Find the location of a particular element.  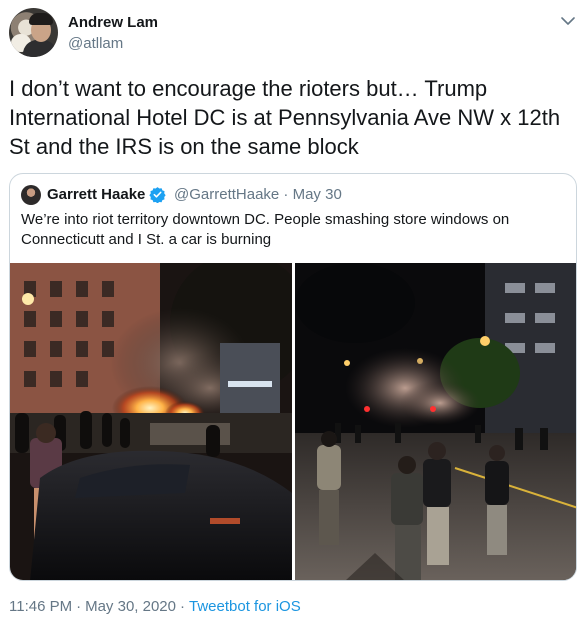

verified-badge-icon is located at coordinates (157, 195).